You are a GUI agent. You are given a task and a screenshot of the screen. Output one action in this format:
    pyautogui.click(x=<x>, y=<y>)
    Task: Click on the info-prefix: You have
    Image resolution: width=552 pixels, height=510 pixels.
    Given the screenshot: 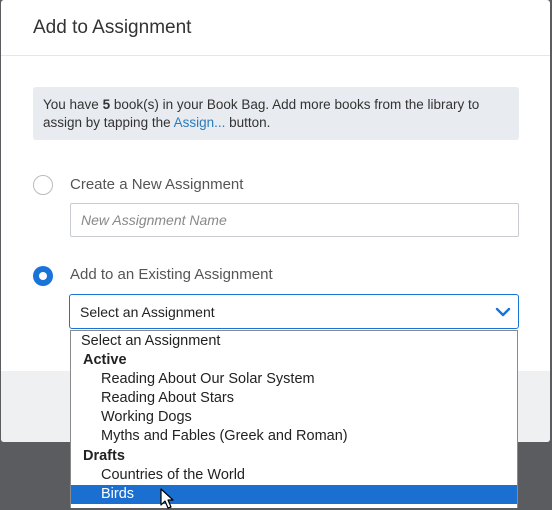 What is the action you would take?
    pyautogui.click(x=73, y=104)
    